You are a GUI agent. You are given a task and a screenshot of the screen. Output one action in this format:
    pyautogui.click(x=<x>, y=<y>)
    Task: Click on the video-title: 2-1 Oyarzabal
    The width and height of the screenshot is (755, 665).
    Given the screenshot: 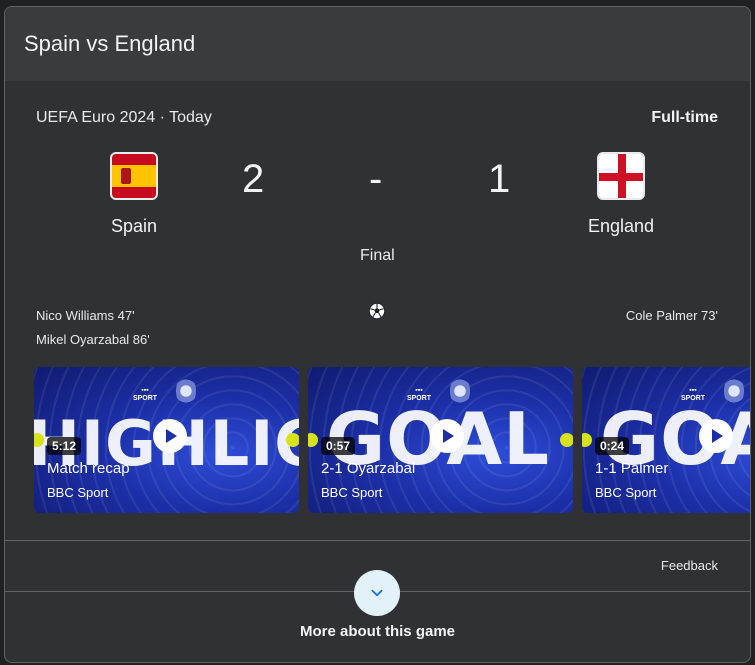 What is the action you would take?
    pyautogui.click(x=368, y=468)
    